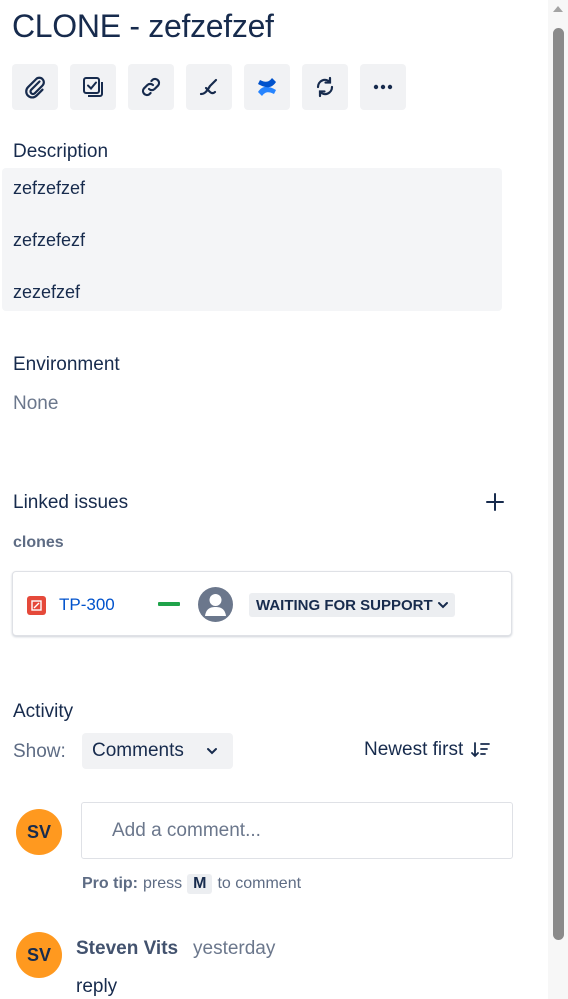 The width and height of the screenshot is (568, 999). I want to click on sort-order-button: Newest first, so click(427, 750).